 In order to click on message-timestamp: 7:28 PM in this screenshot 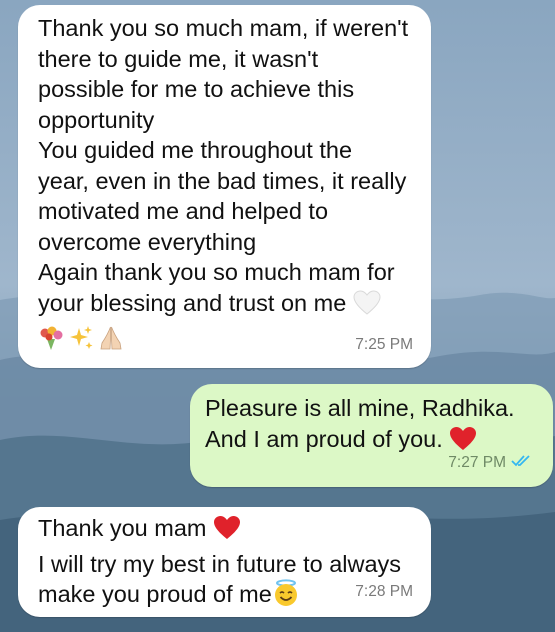, I will do `click(384, 591)`.